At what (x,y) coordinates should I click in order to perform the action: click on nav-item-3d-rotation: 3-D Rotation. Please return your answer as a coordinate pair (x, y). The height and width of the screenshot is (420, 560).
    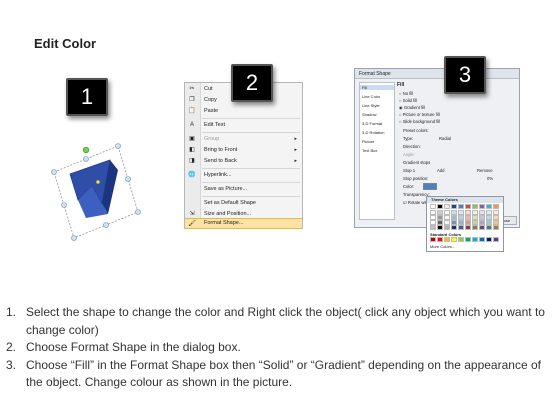
    Looking at the image, I should click on (373, 132).